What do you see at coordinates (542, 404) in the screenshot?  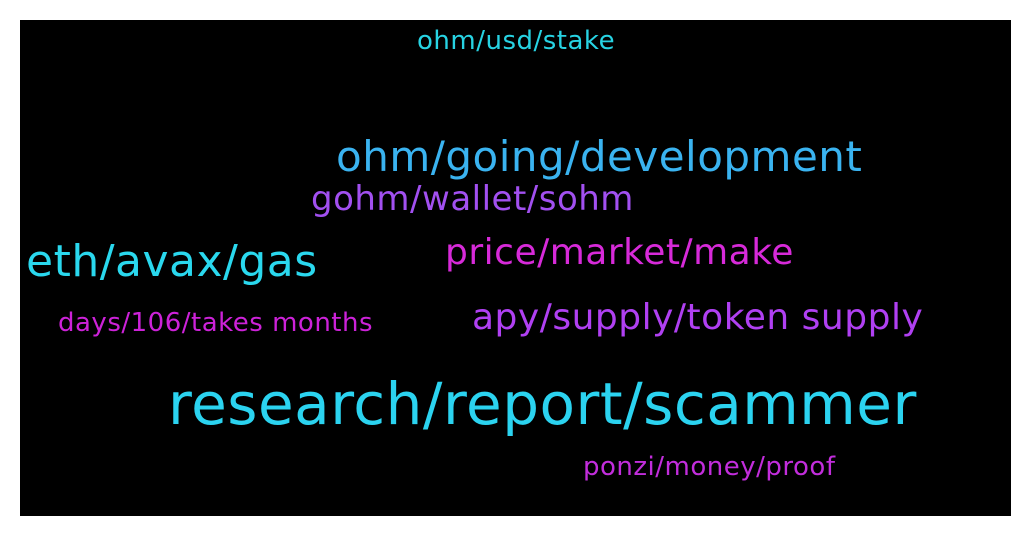 I see `word-research-report-scammer: research/report/scammer` at bounding box center [542, 404].